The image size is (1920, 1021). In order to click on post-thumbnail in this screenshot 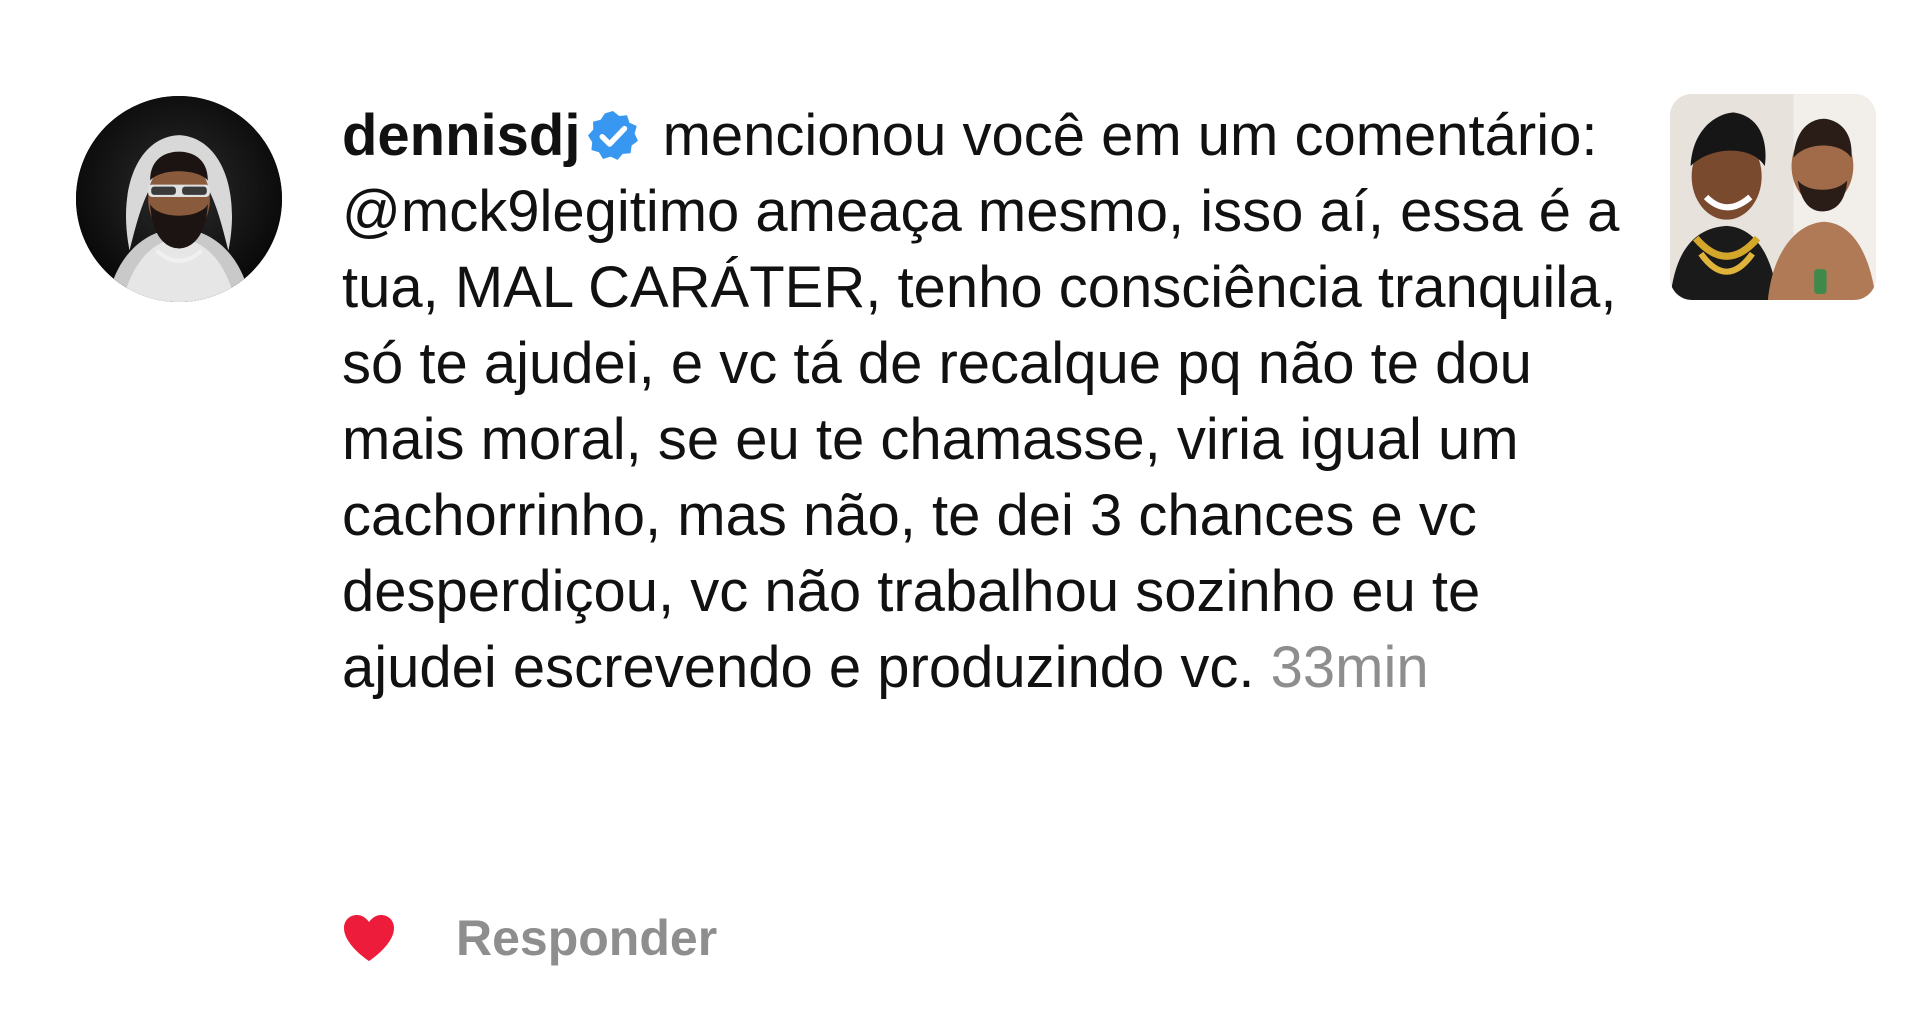, I will do `click(1773, 197)`.